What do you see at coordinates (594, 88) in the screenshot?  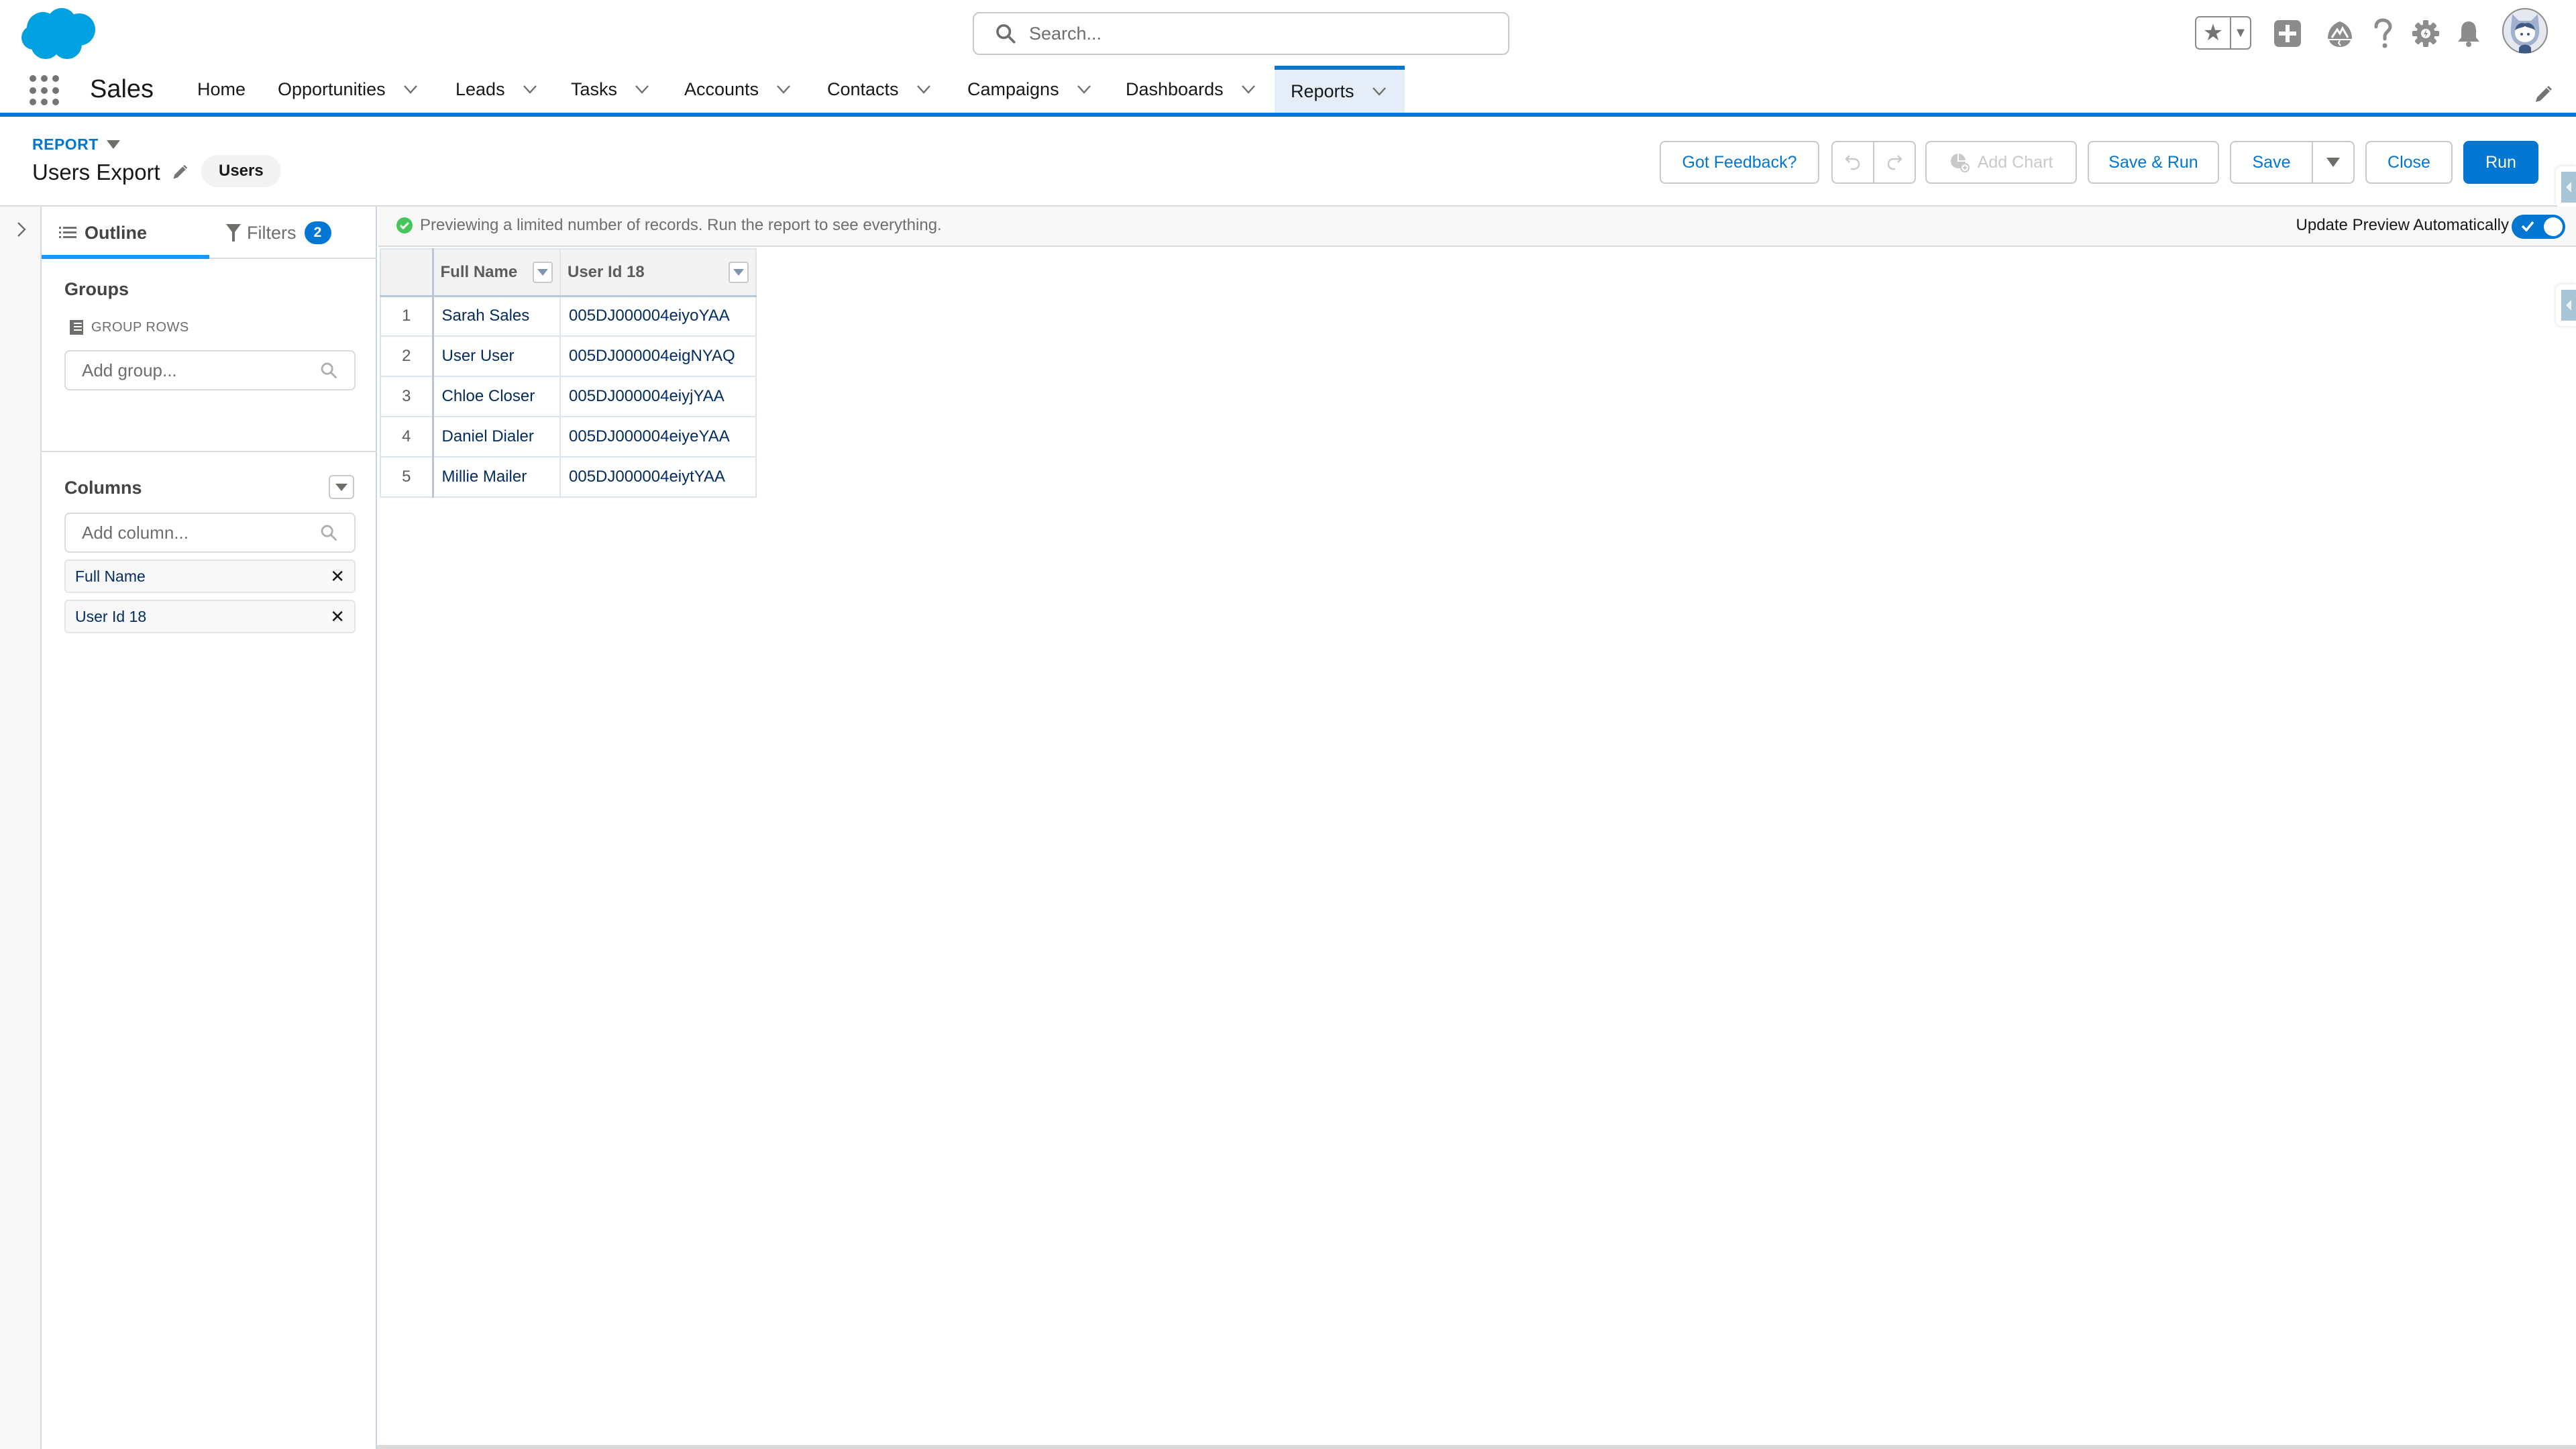 I see `nav-item-label: Tasks` at bounding box center [594, 88].